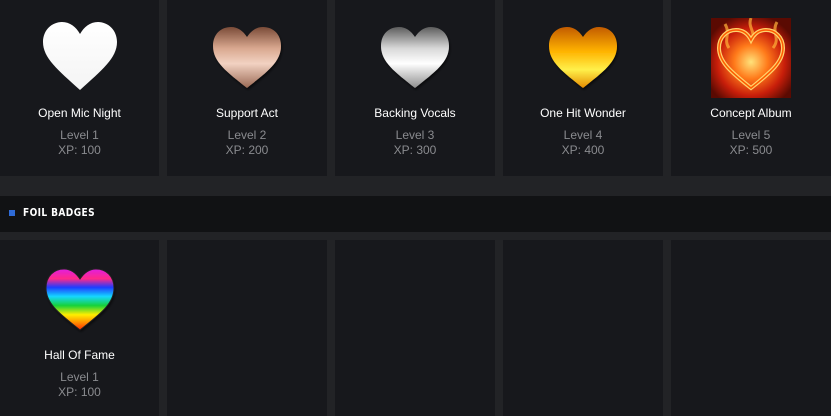 This screenshot has width=831, height=416. I want to click on badge-card: Hall Of Fame Level 1 XP: 100, so click(79, 328).